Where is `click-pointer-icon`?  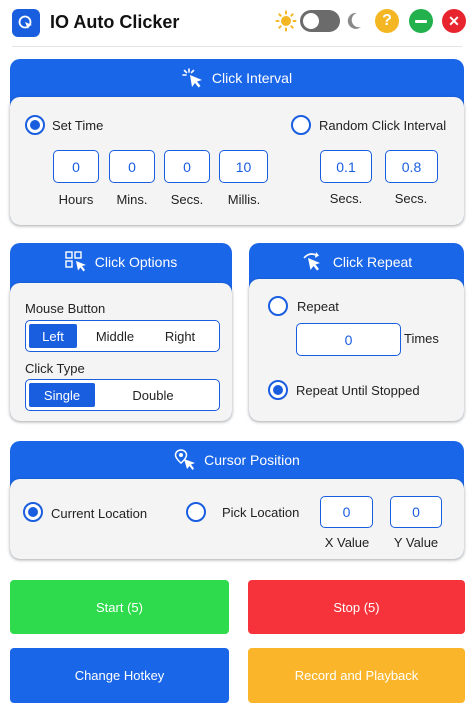 click-pointer-icon is located at coordinates (192, 78).